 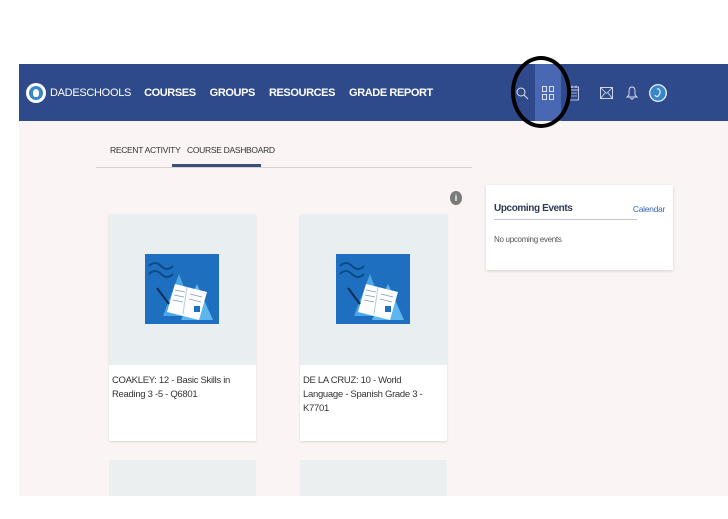 I want to click on calendar-button, so click(x=574, y=92).